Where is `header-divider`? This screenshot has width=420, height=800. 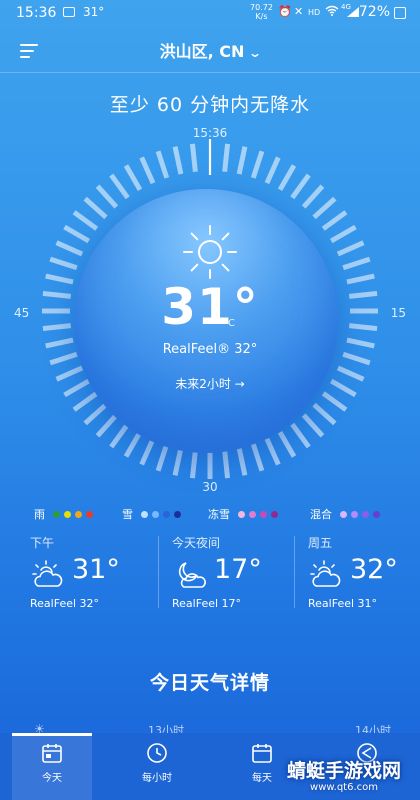 header-divider is located at coordinates (210, 72).